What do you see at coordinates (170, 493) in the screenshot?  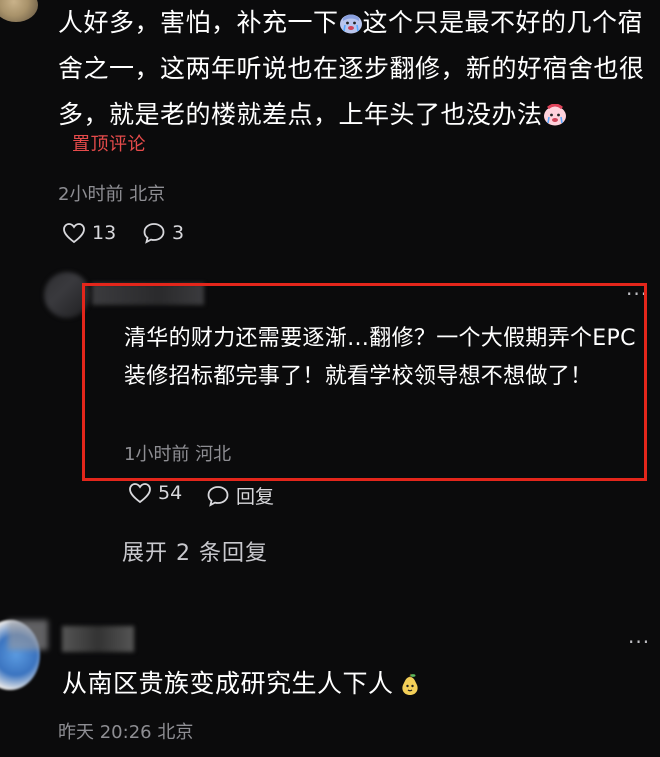 I see `reply-like-count: 54` at bounding box center [170, 493].